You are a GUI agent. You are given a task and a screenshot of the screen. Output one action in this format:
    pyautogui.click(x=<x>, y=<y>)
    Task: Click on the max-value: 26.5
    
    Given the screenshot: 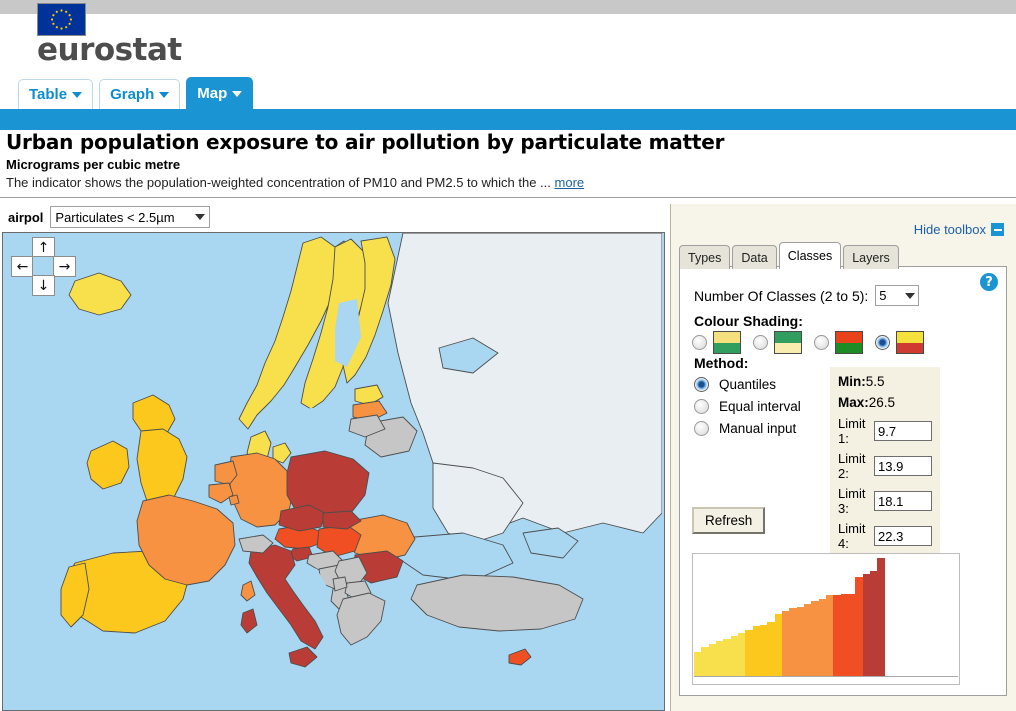 What is the action you would take?
    pyautogui.click(x=882, y=402)
    